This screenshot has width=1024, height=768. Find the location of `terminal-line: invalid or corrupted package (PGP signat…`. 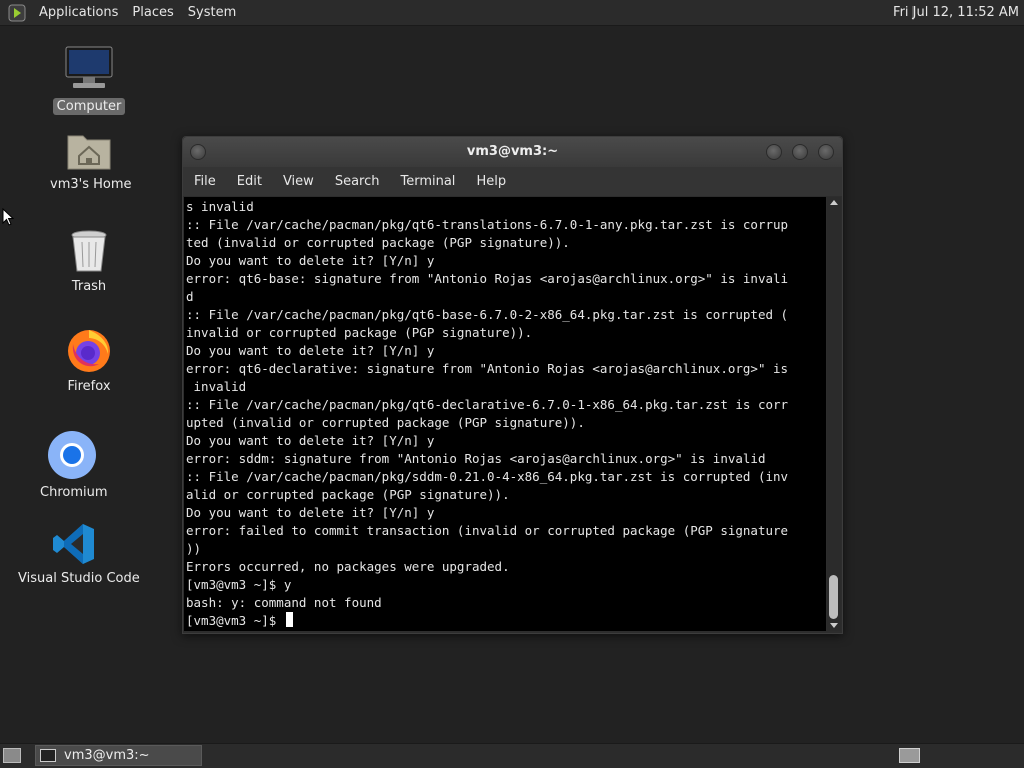

terminal-line: invalid or corrupted package (PGP signat… is located at coordinates (506, 333).